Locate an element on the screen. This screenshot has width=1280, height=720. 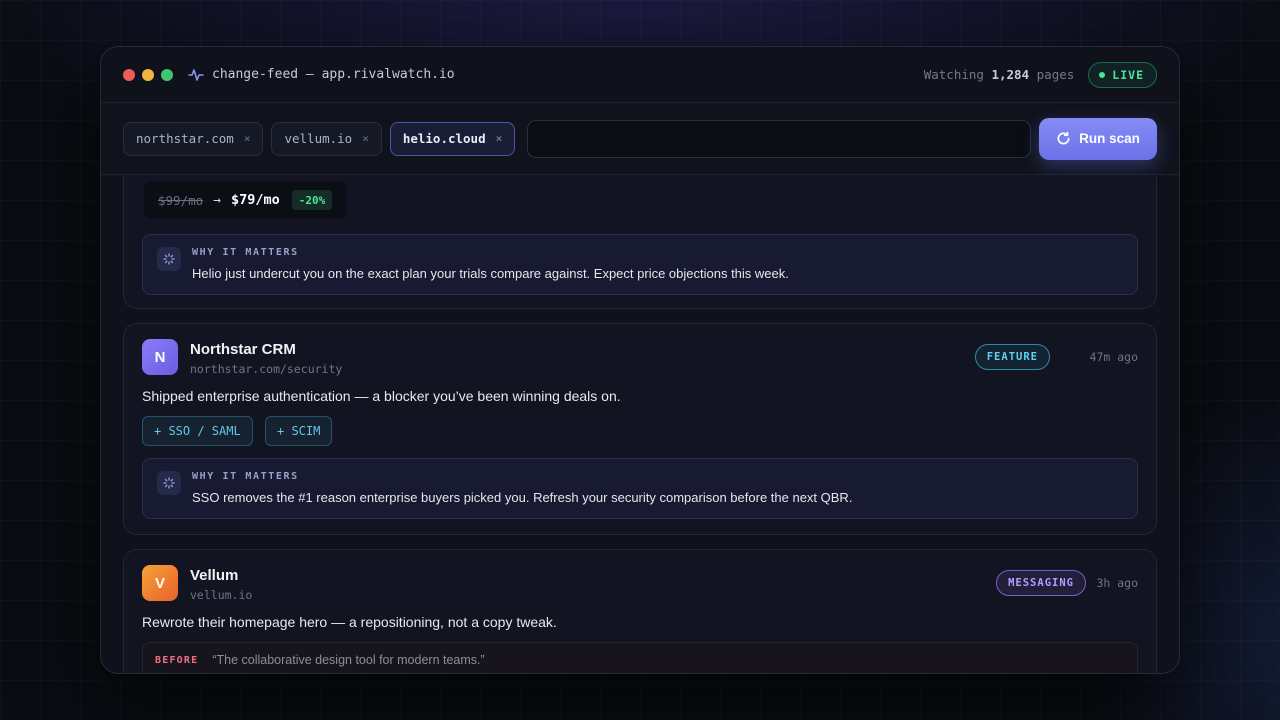
minimize-window-dot is located at coordinates (148, 74).